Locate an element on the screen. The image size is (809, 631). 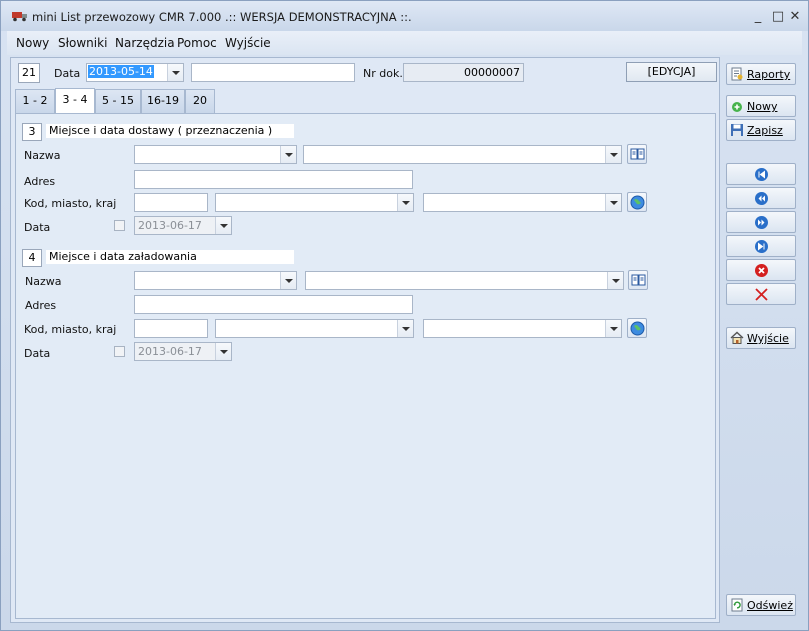
last-record-icon is located at coordinates (761, 246).